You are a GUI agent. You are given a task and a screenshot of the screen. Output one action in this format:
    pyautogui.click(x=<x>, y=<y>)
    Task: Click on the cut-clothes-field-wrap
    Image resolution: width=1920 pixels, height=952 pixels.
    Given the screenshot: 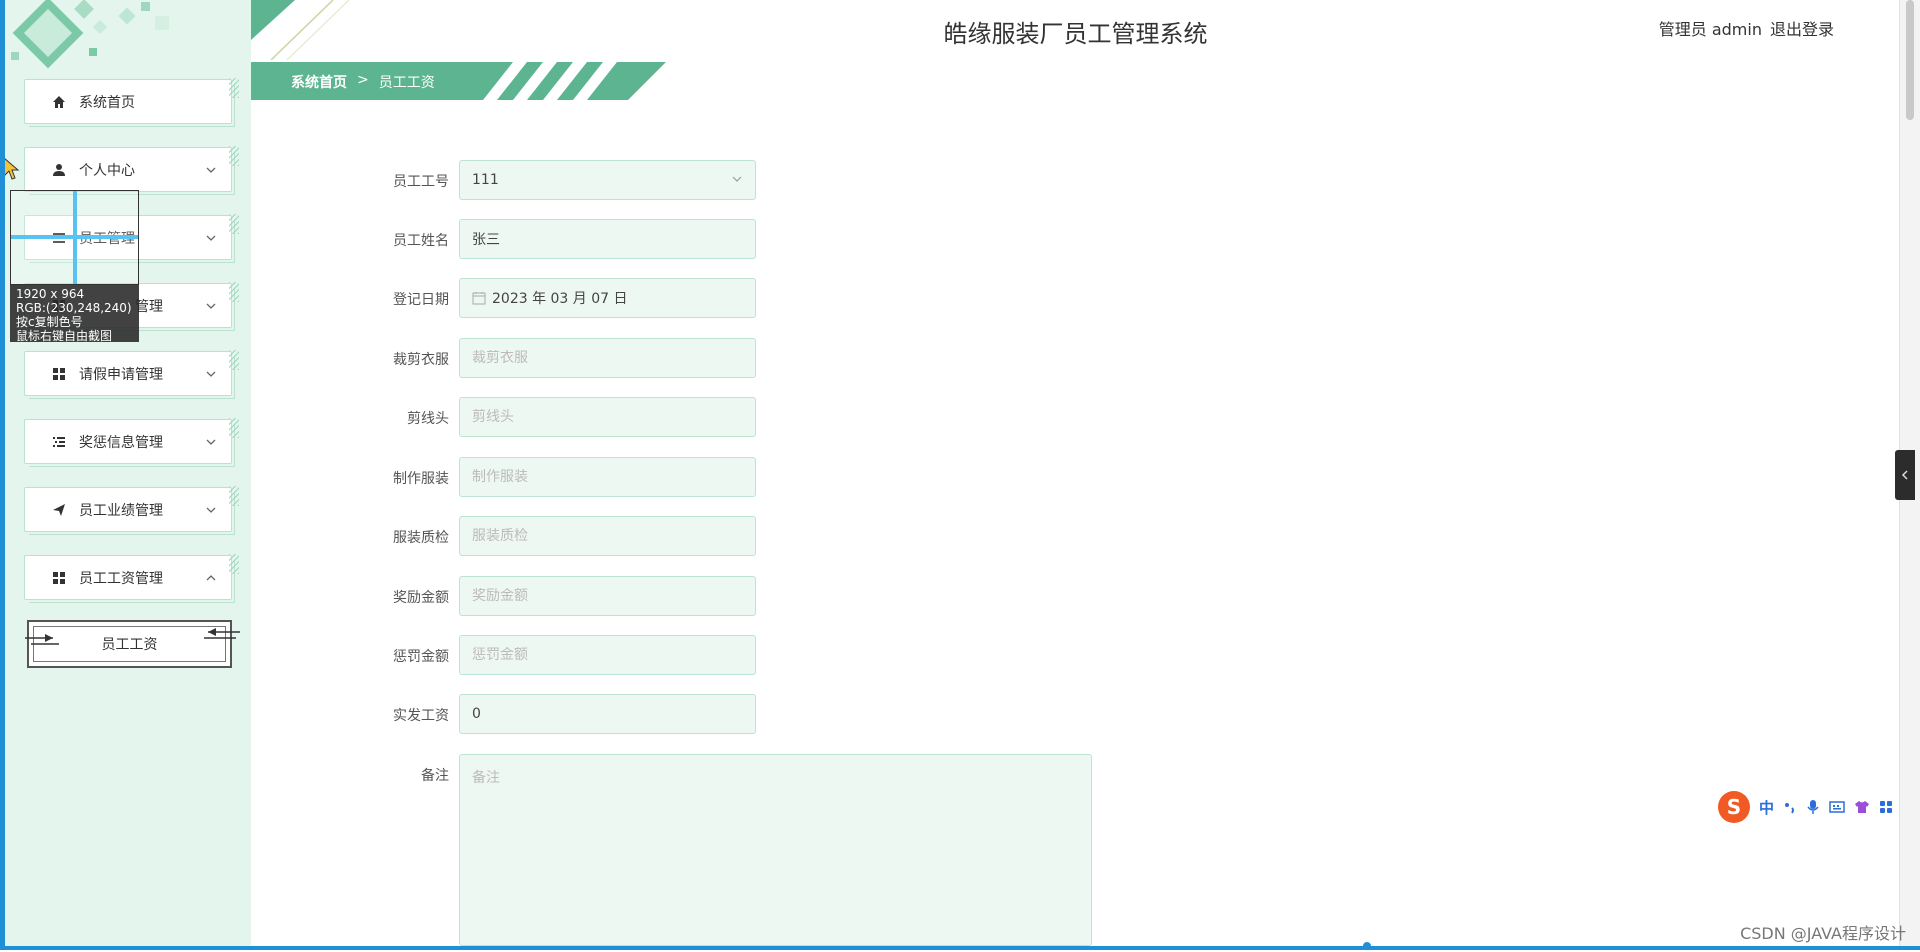 What is the action you would take?
    pyautogui.click(x=607, y=358)
    